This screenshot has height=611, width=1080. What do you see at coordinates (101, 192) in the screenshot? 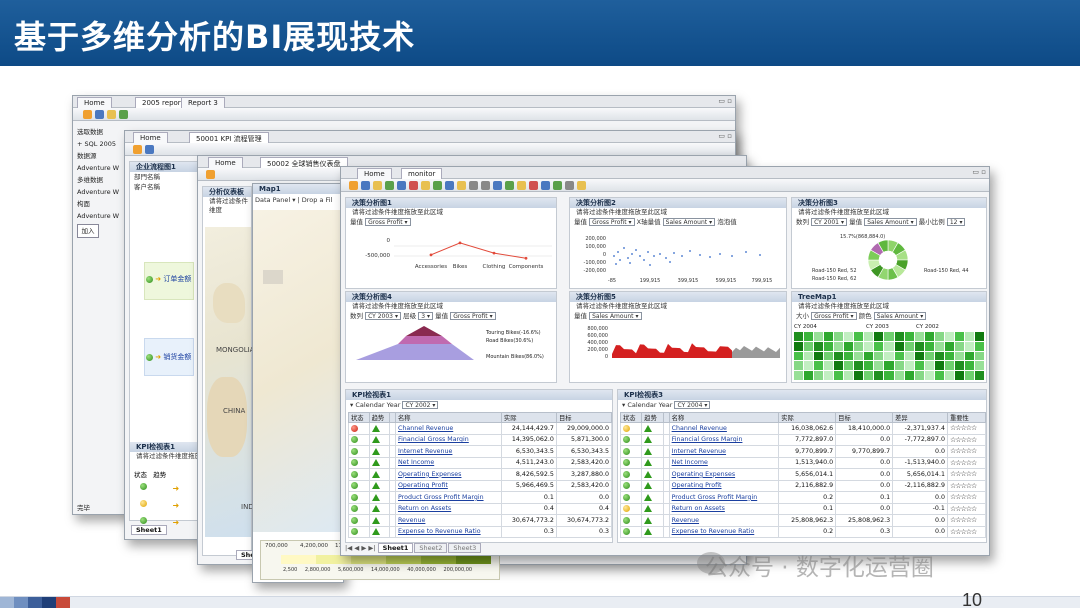
I see `source-item: Adventure W` at bounding box center [101, 192].